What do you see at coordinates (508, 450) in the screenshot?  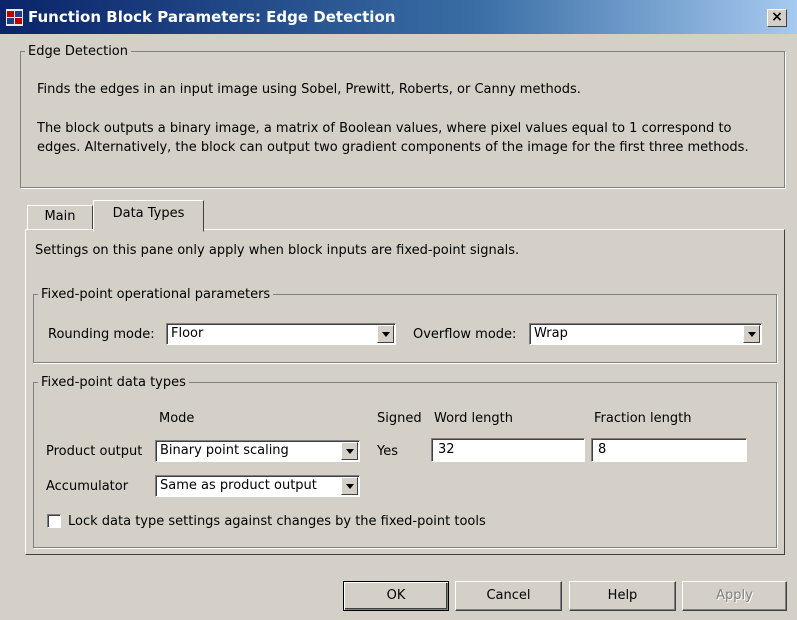 I see `word-length-input: 32` at bounding box center [508, 450].